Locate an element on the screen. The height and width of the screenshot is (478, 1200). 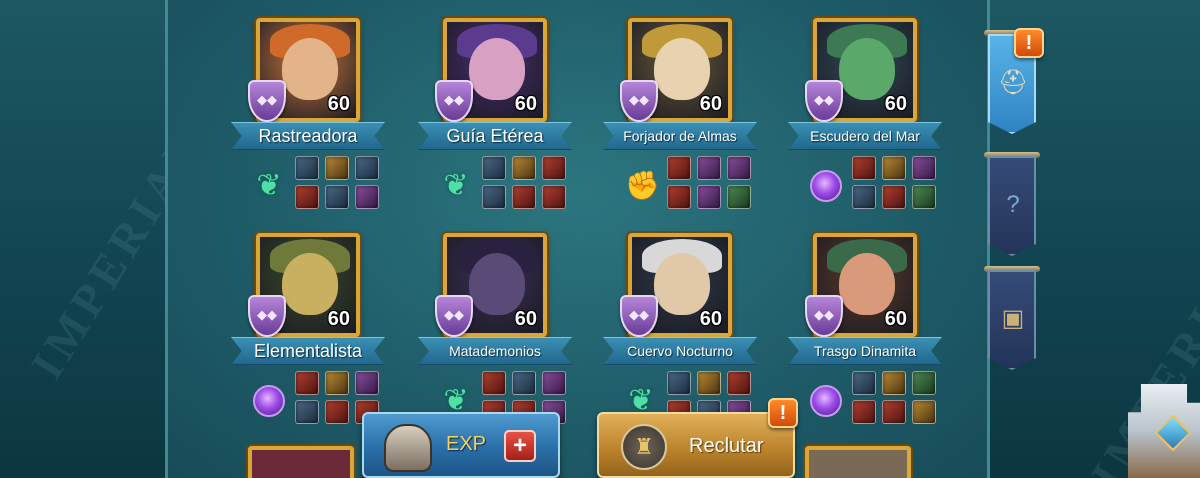
hero-card: 60 ◆◆ Trasgo Dinamita is located at coordinates (868, 319).